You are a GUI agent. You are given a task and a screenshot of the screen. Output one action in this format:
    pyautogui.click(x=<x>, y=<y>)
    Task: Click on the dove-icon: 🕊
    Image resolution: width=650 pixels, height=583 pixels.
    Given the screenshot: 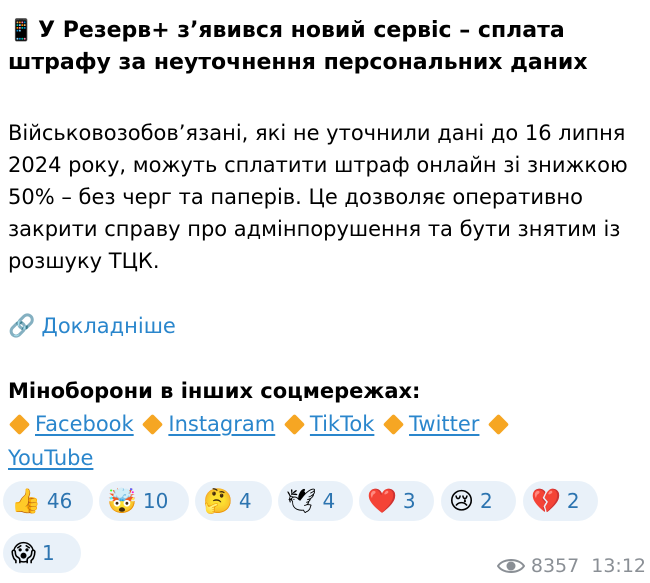 What is the action you would take?
    pyautogui.click(x=301, y=501)
    